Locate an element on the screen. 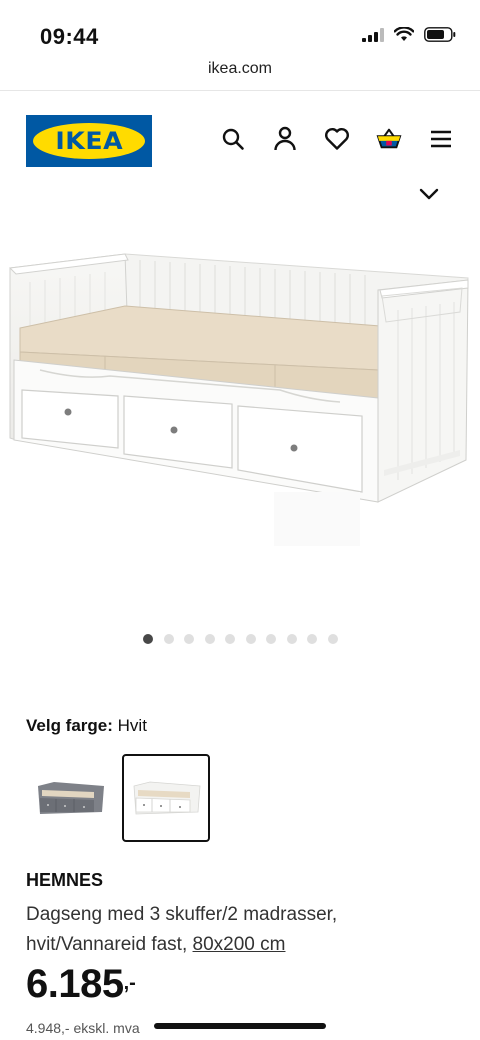 The image size is (480, 1040). grey-daybed-thumbnail is located at coordinates (71, 798).